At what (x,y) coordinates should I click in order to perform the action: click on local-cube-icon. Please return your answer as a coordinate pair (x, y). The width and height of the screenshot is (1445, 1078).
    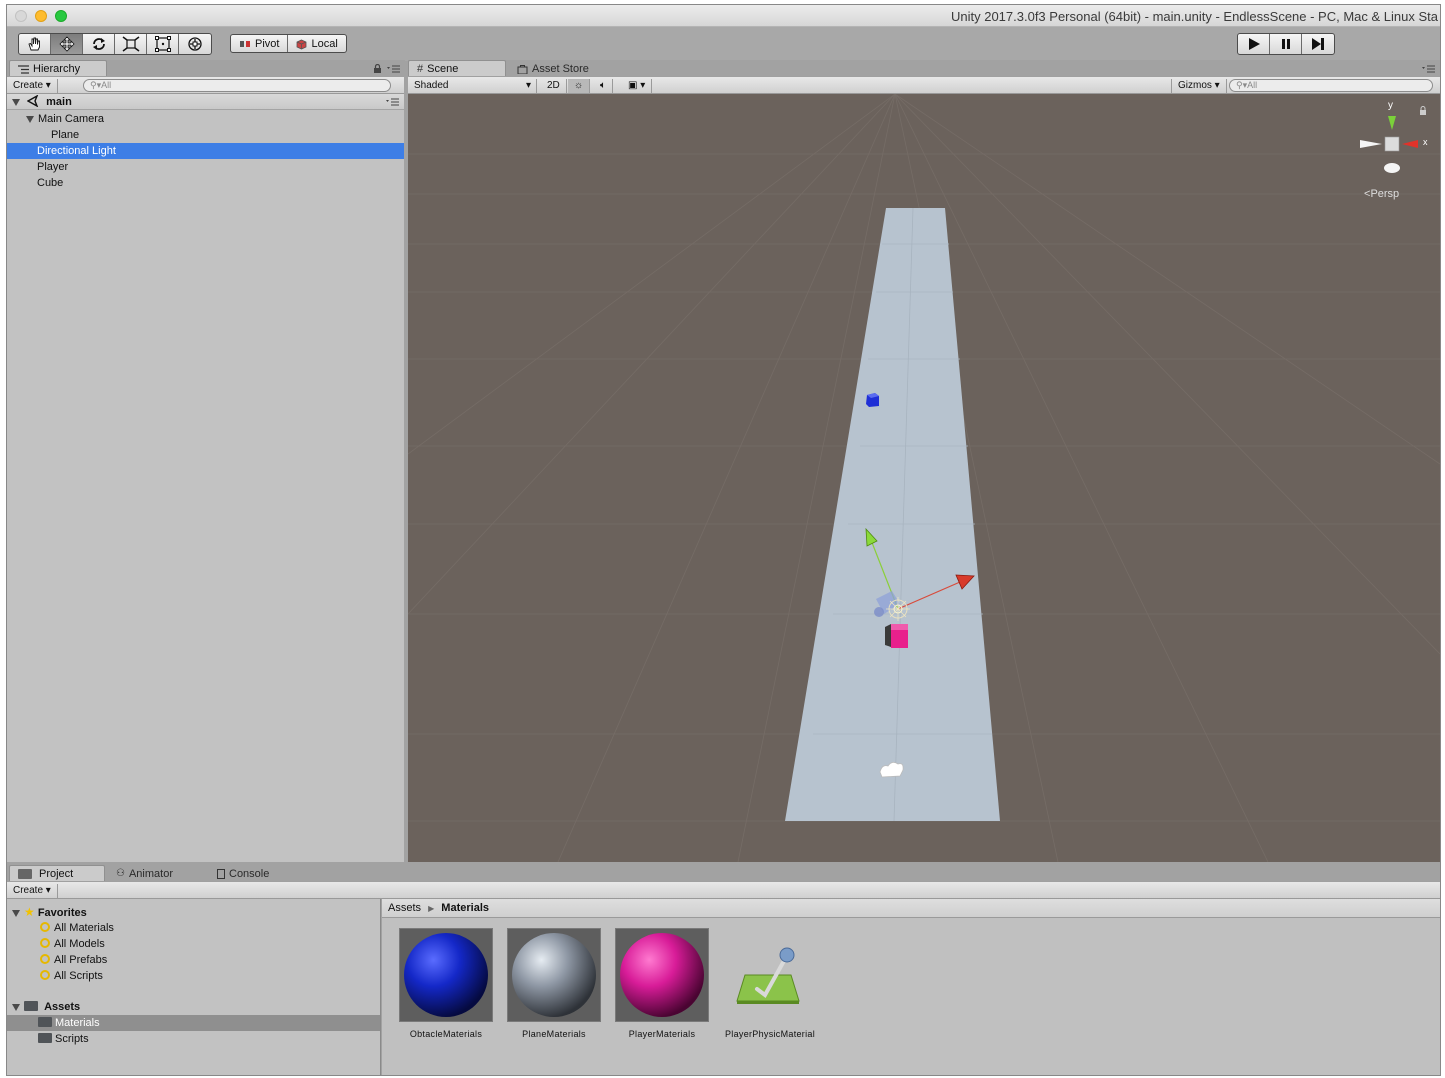
    Looking at the image, I should click on (302, 44).